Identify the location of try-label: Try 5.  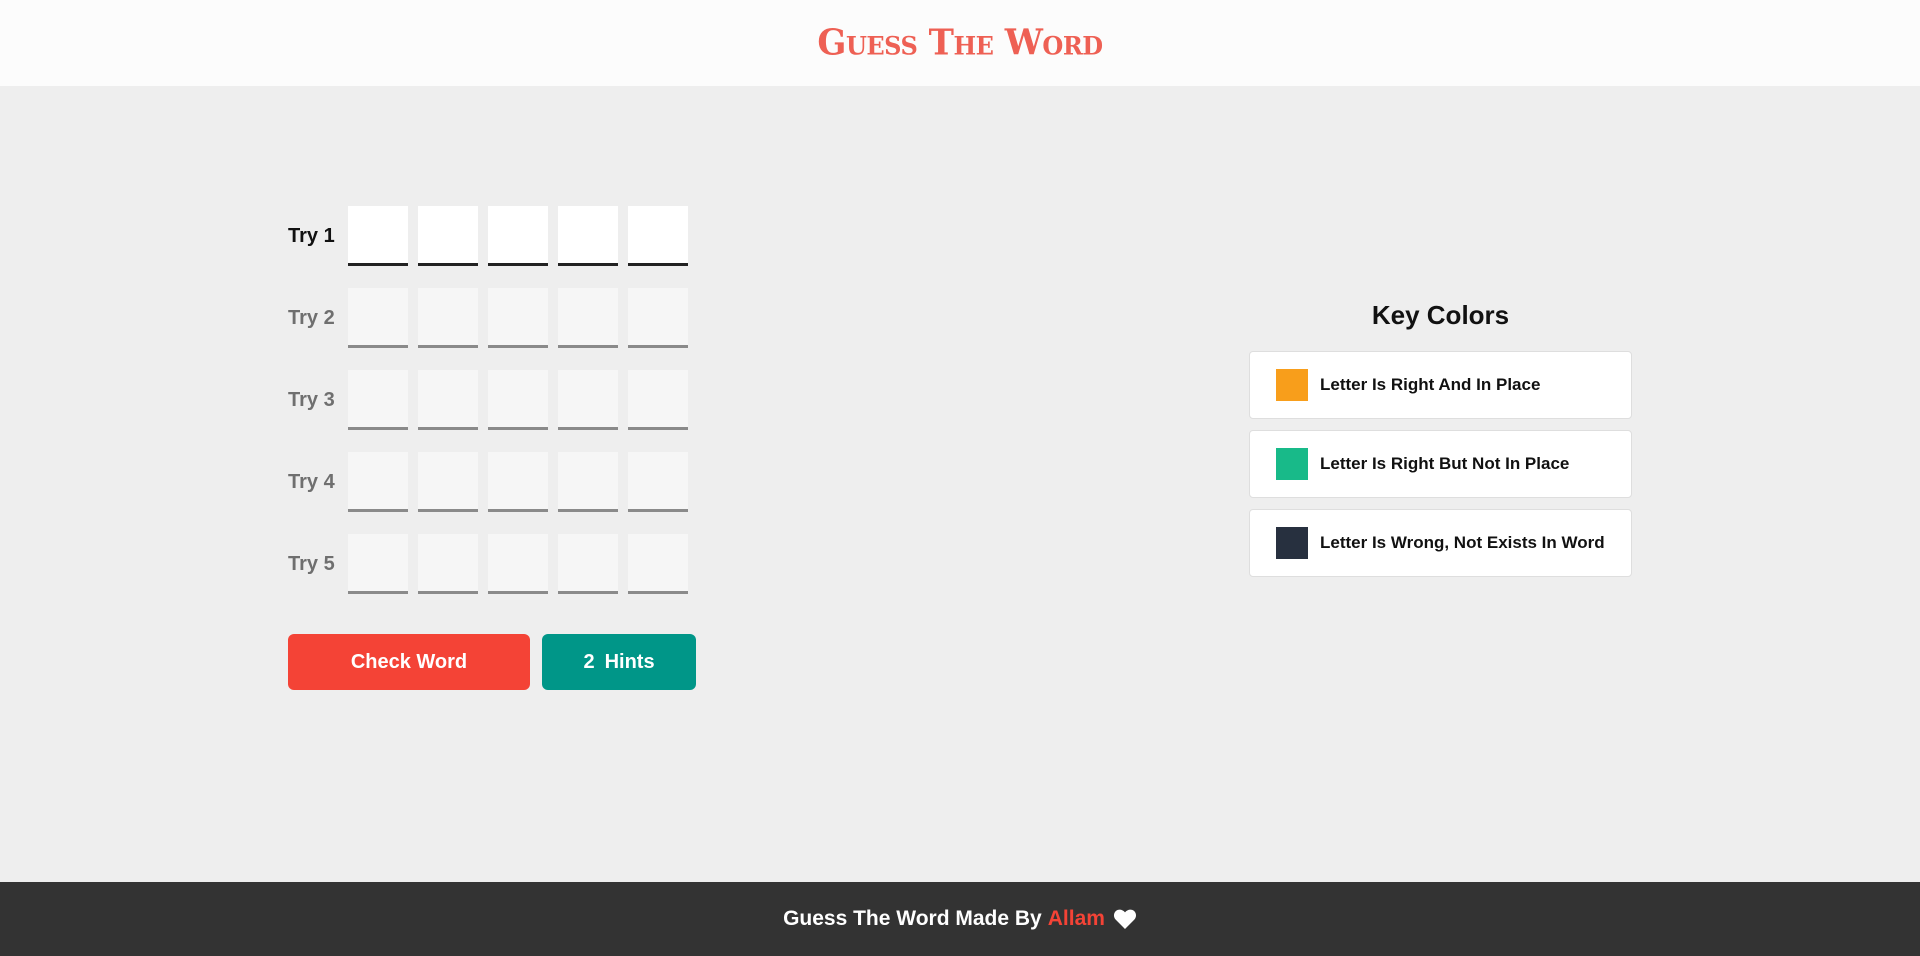
(311, 563).